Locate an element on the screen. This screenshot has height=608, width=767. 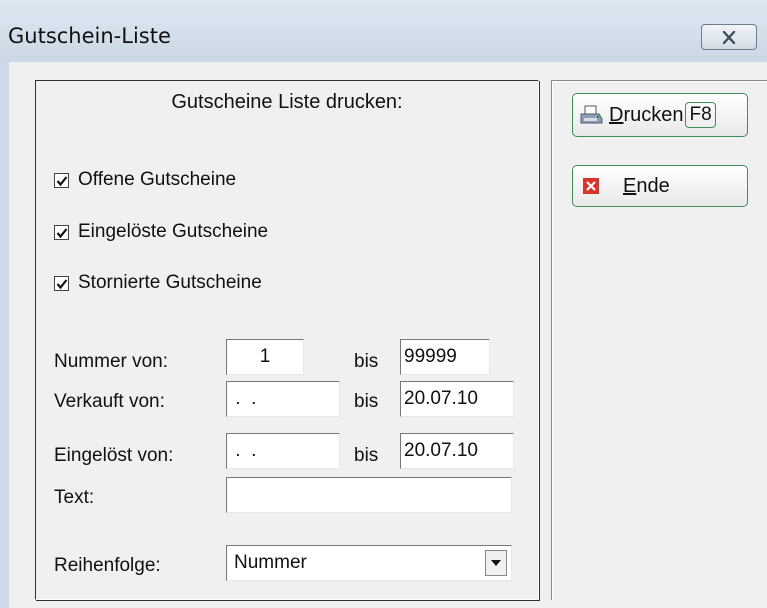
eingeloest-bis-label: bis is located at coordinates (366, 455).